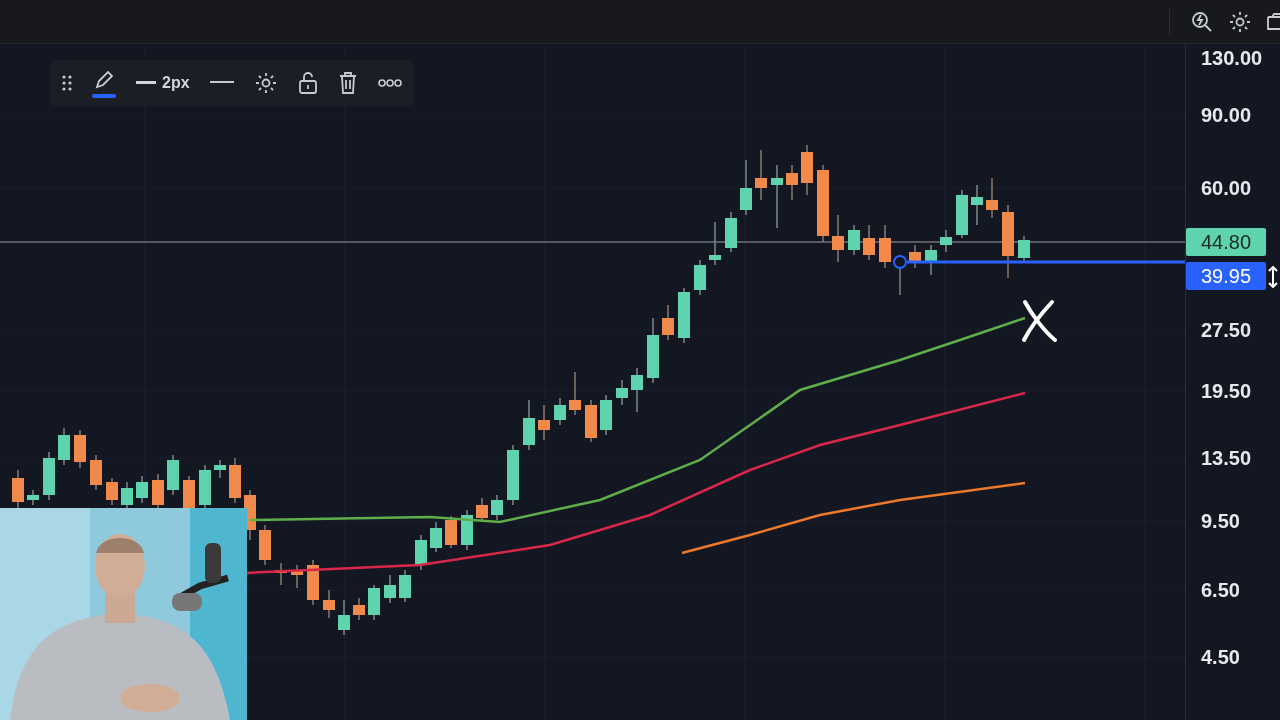  What do you see at coordinates (1220, 521) in the screenshot?
I see `price-label: 9.50` at bounding box center [1220, 521].